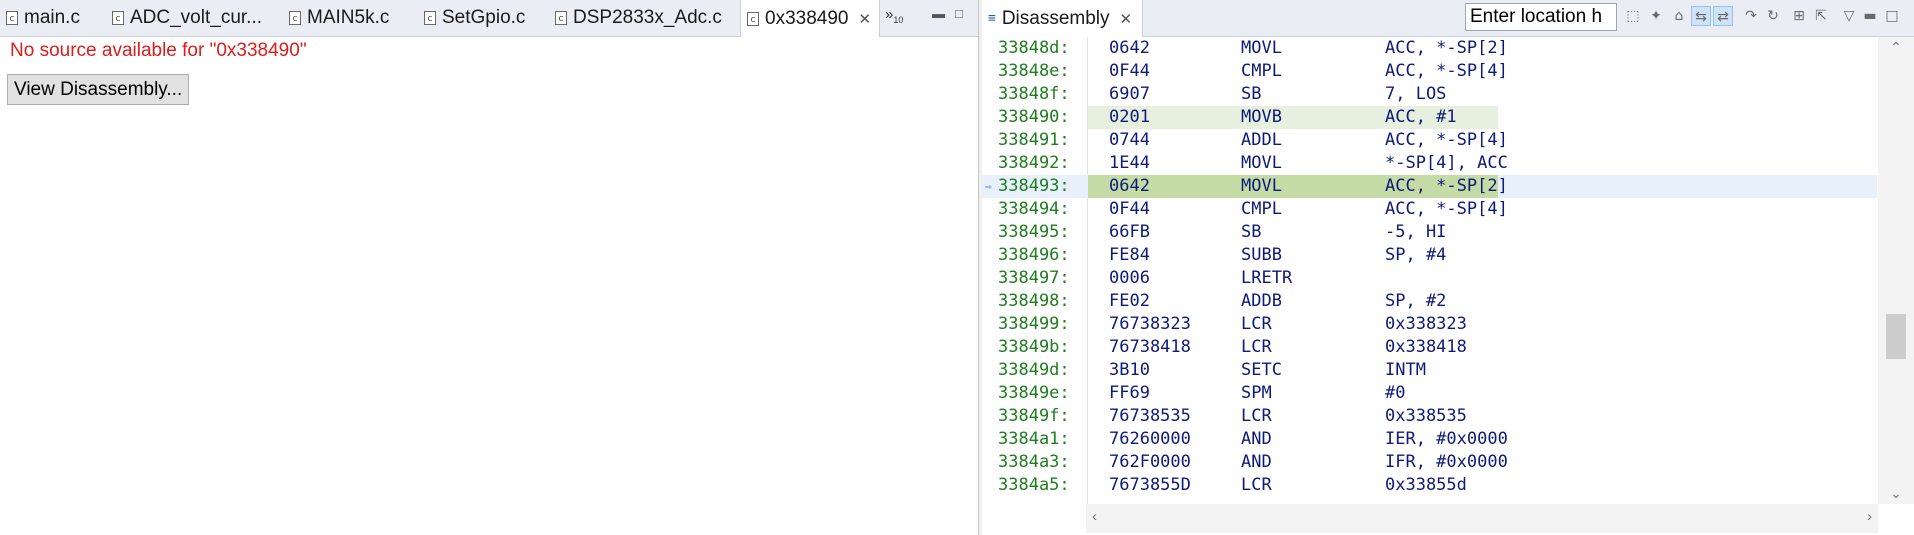  What do you see at coordinates (1429, 370) in the screenshot?
I see `disassembly-row: 33849d: 3B10 SETC INTM` at bounding box center [1429, 370].